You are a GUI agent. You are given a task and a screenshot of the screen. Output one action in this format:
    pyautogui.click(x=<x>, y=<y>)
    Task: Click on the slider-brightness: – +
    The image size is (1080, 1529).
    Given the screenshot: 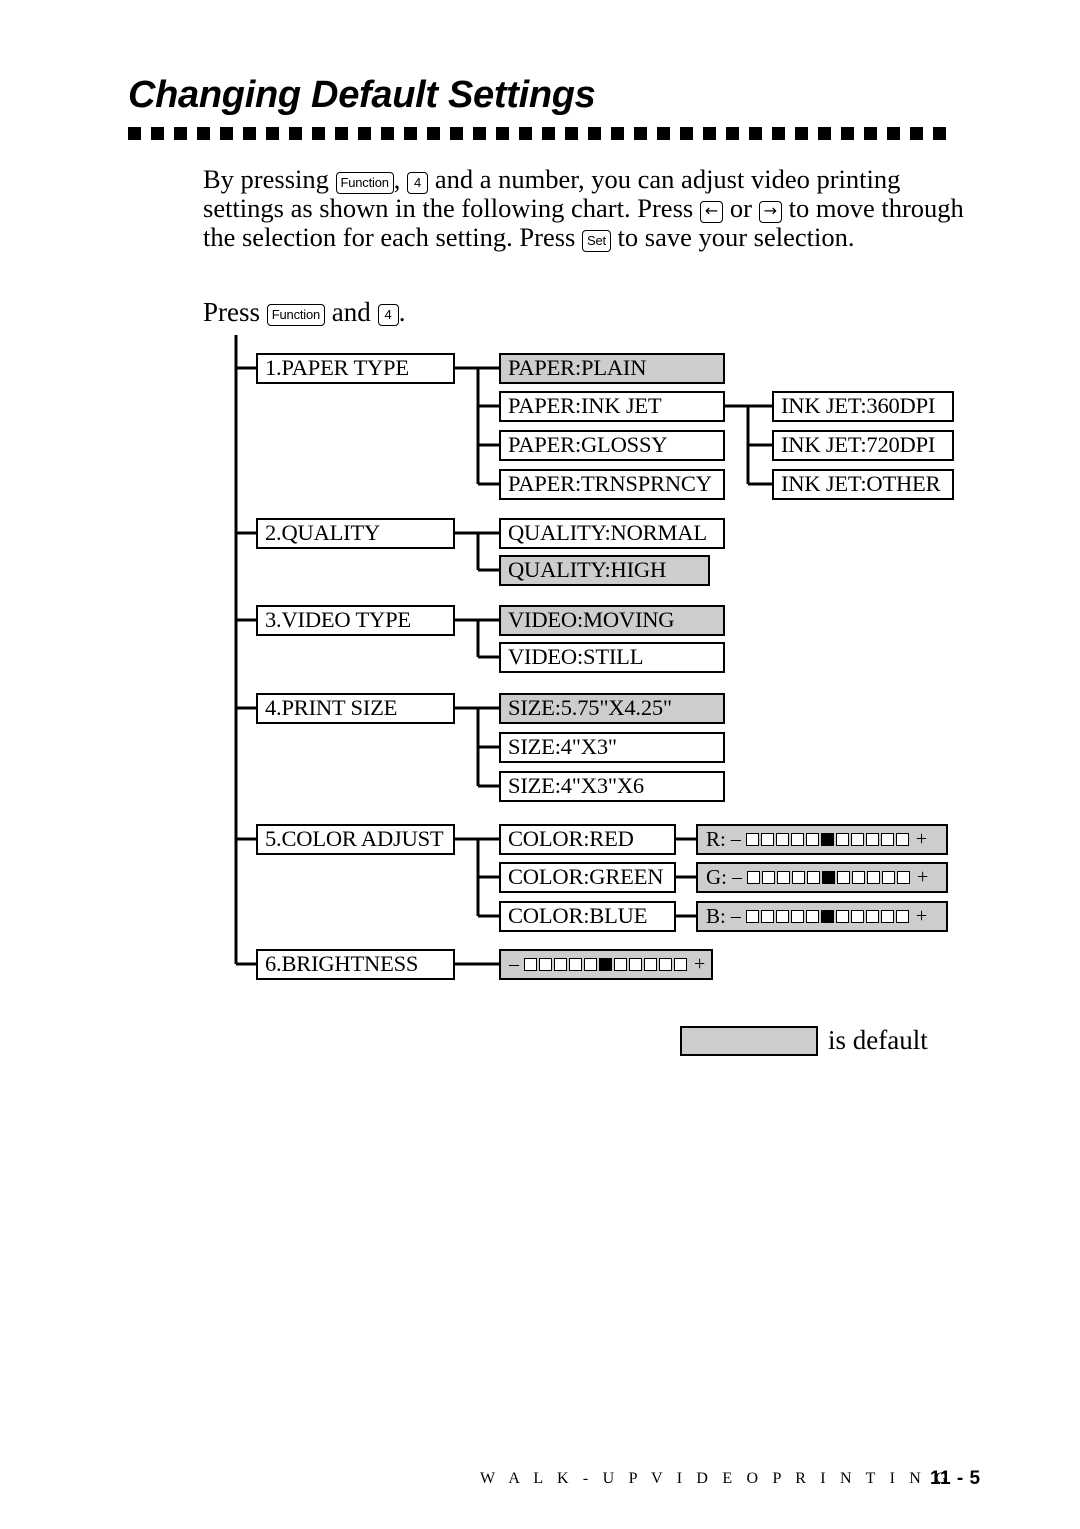 What is the action you would take?
    pyautogui.click(x=606, y=964)
    